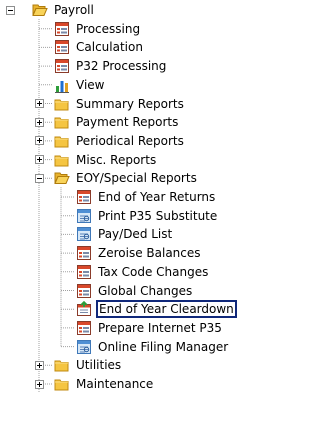 The image size is (320, 442). I want to click on tree-node-print-p35-substitute: Print P35 Substitute, so click(147, 216).